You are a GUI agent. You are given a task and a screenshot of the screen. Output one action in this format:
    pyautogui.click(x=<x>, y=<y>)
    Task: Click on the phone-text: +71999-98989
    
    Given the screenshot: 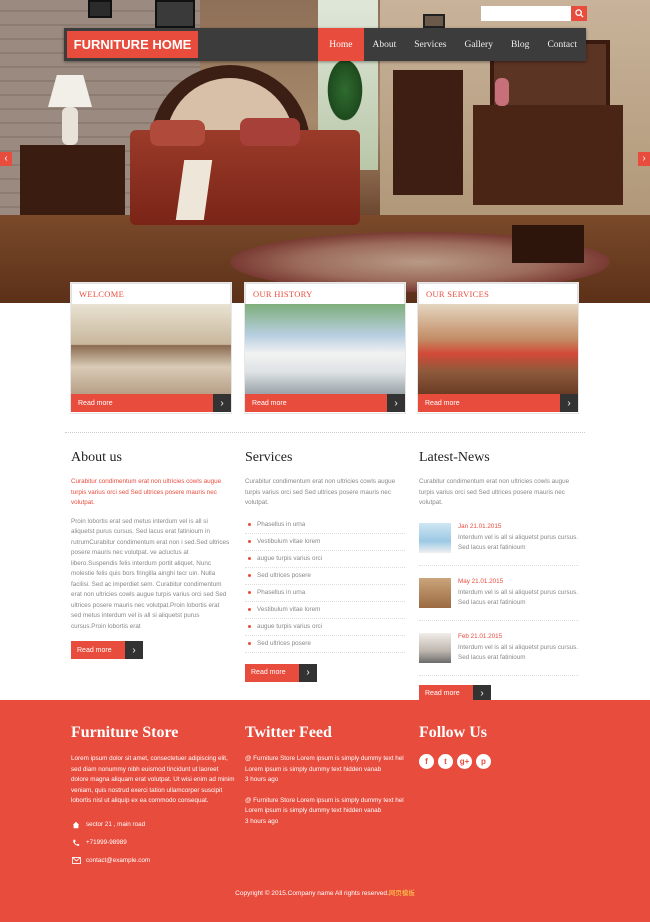 What is the action you would take?
    pyautogui.click(x=106, y=842)
    